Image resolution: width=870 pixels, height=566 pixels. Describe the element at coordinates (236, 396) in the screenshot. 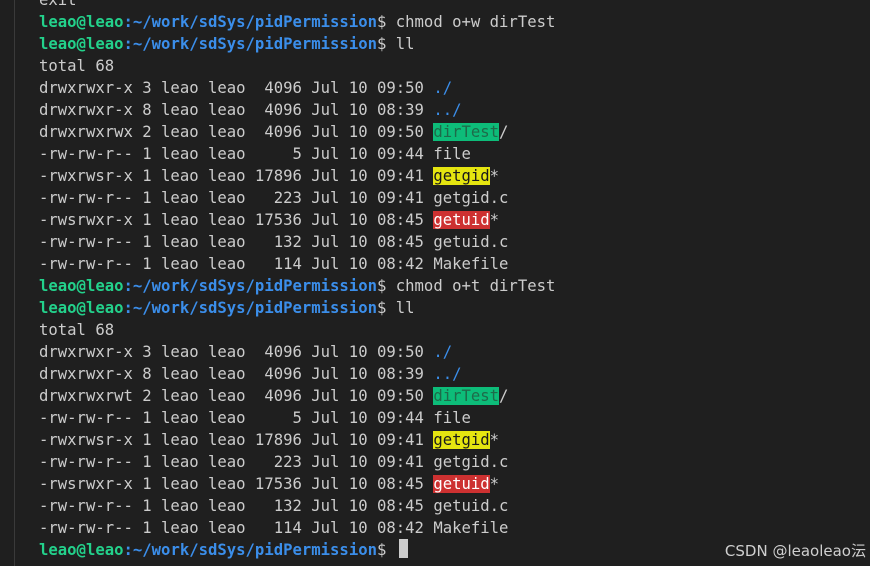

I see `file-metadata: drwxrwxrwt 2 leao leao 4096 Jul 10 09:50` at that location.